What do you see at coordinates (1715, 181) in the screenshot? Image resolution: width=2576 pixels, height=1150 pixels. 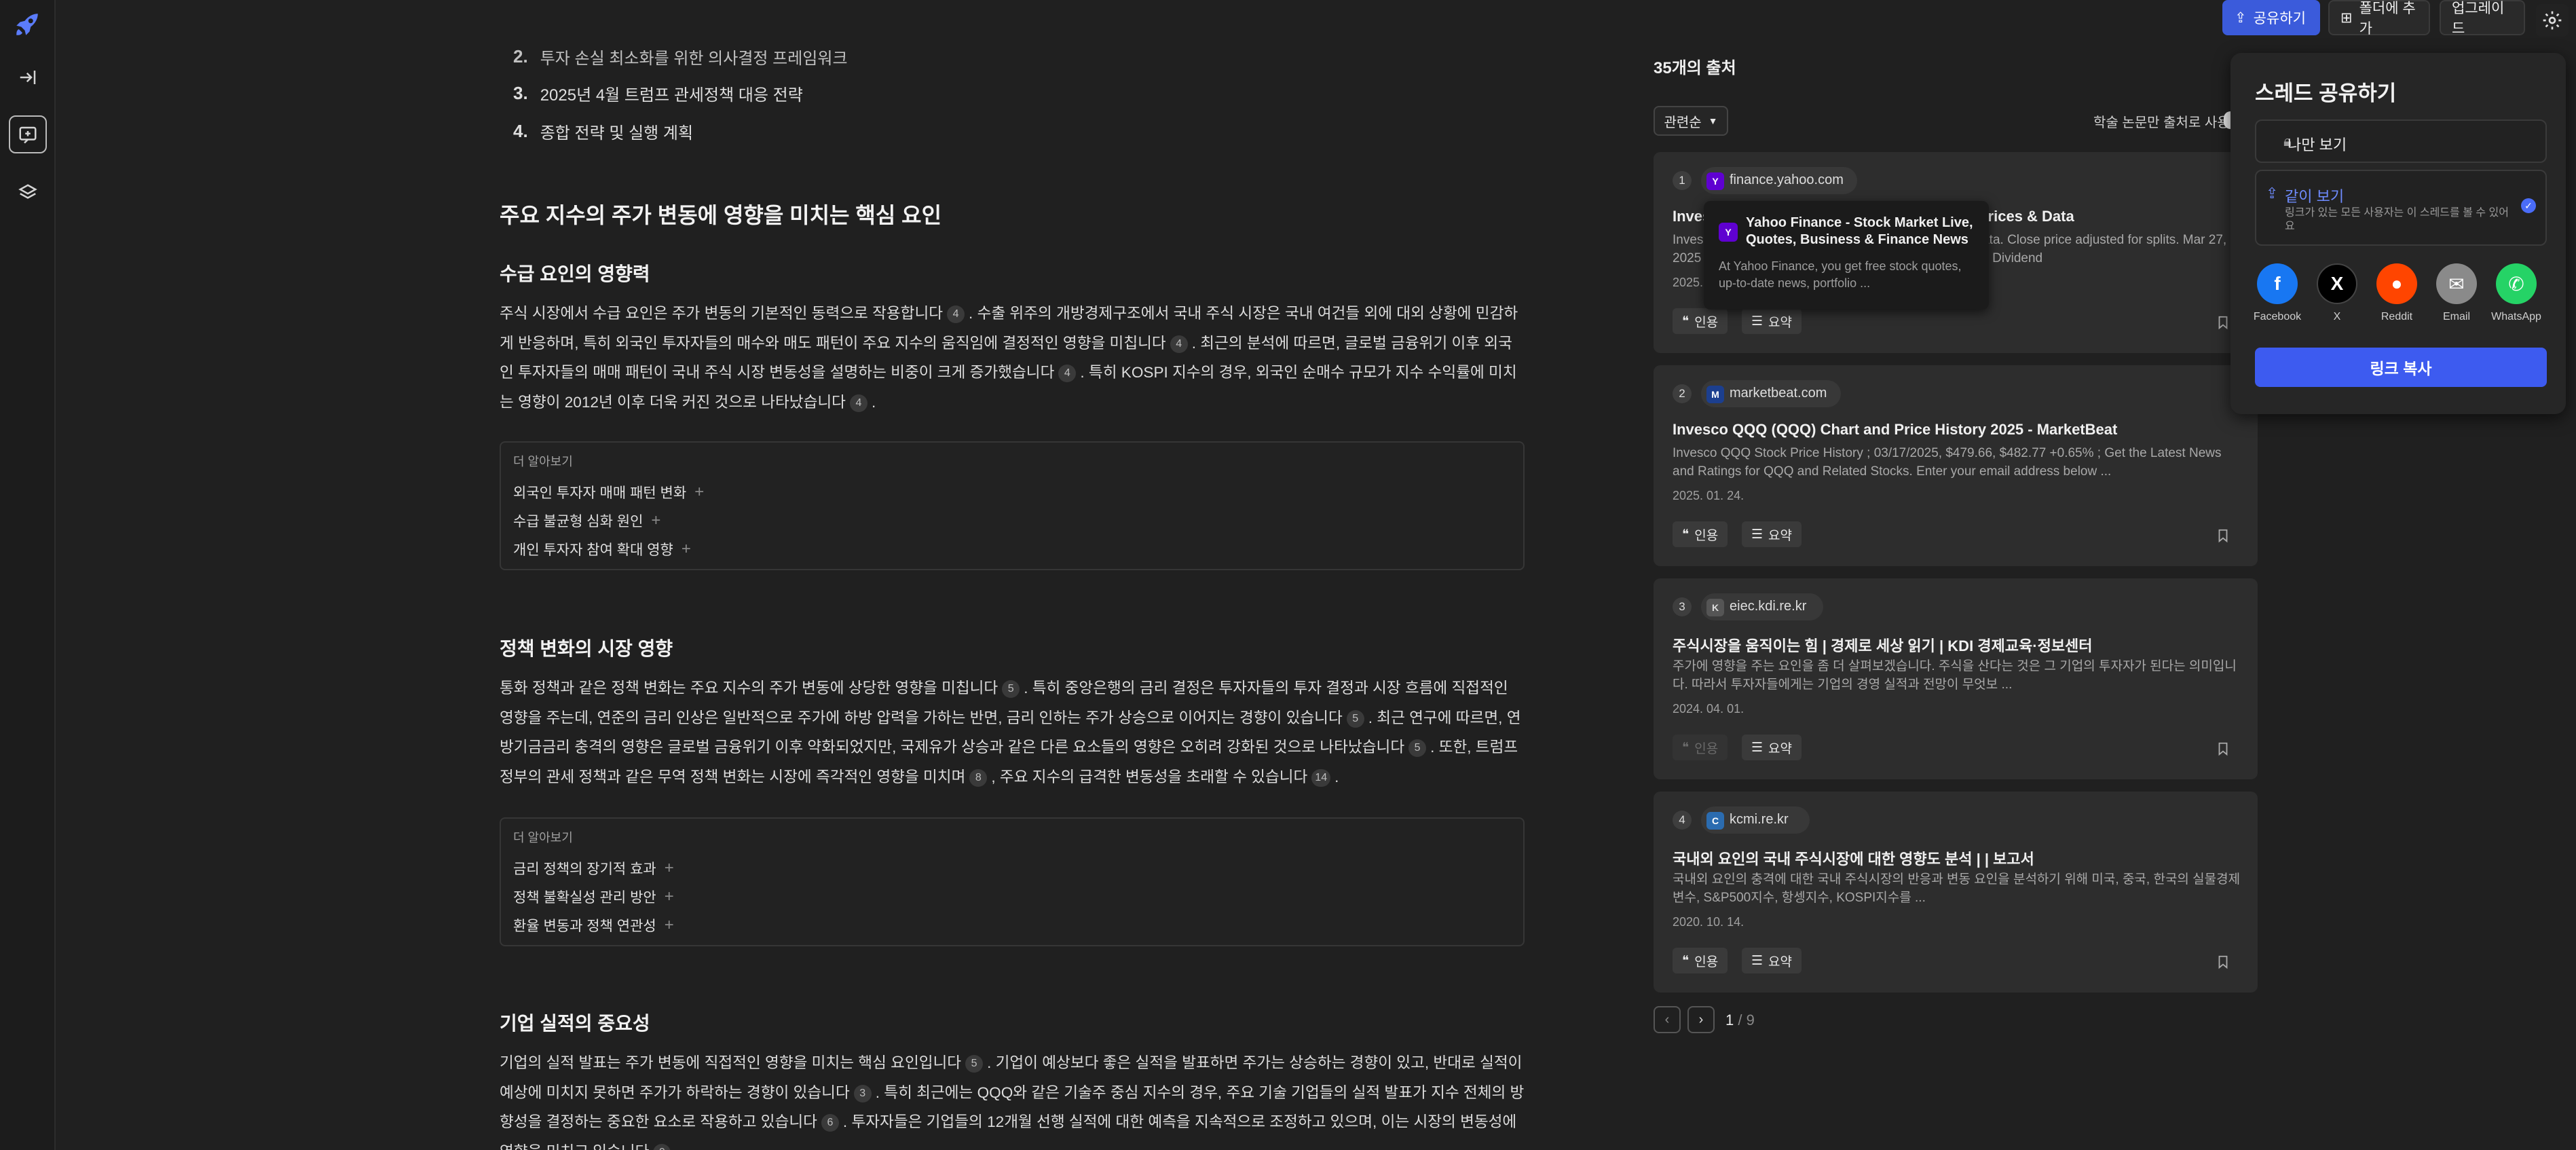 I see `favicon-icon: Y` at bounding box center [1715, 181].